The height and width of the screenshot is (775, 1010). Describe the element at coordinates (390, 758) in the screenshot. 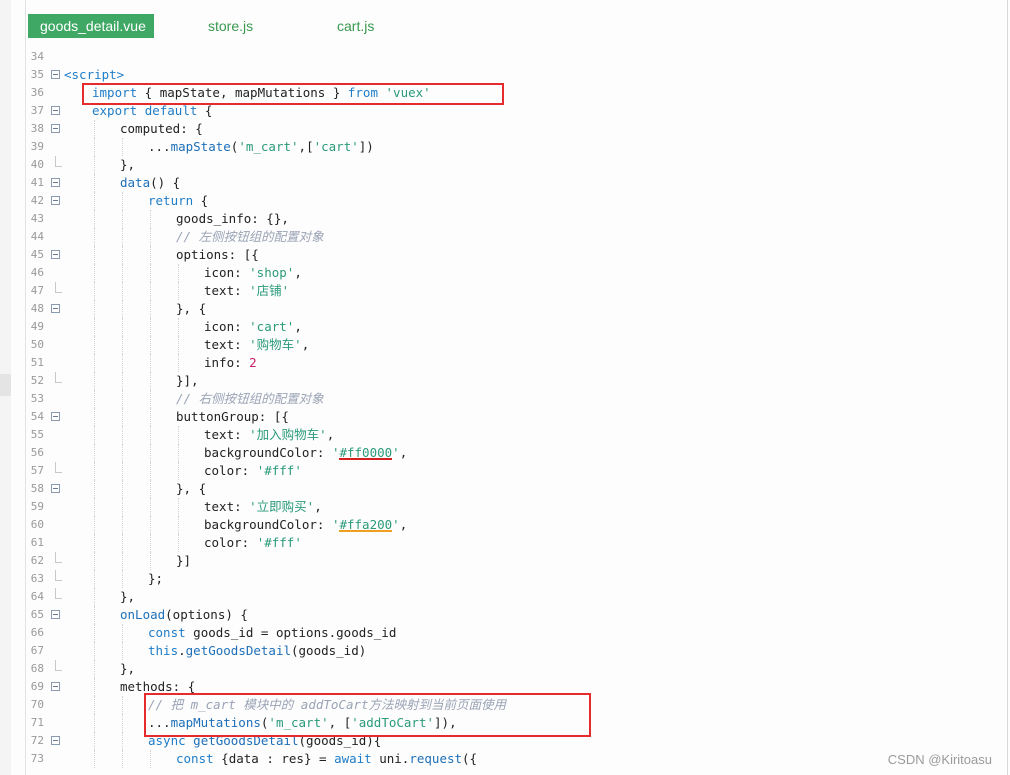

I see `code-token: uni.` at that location.